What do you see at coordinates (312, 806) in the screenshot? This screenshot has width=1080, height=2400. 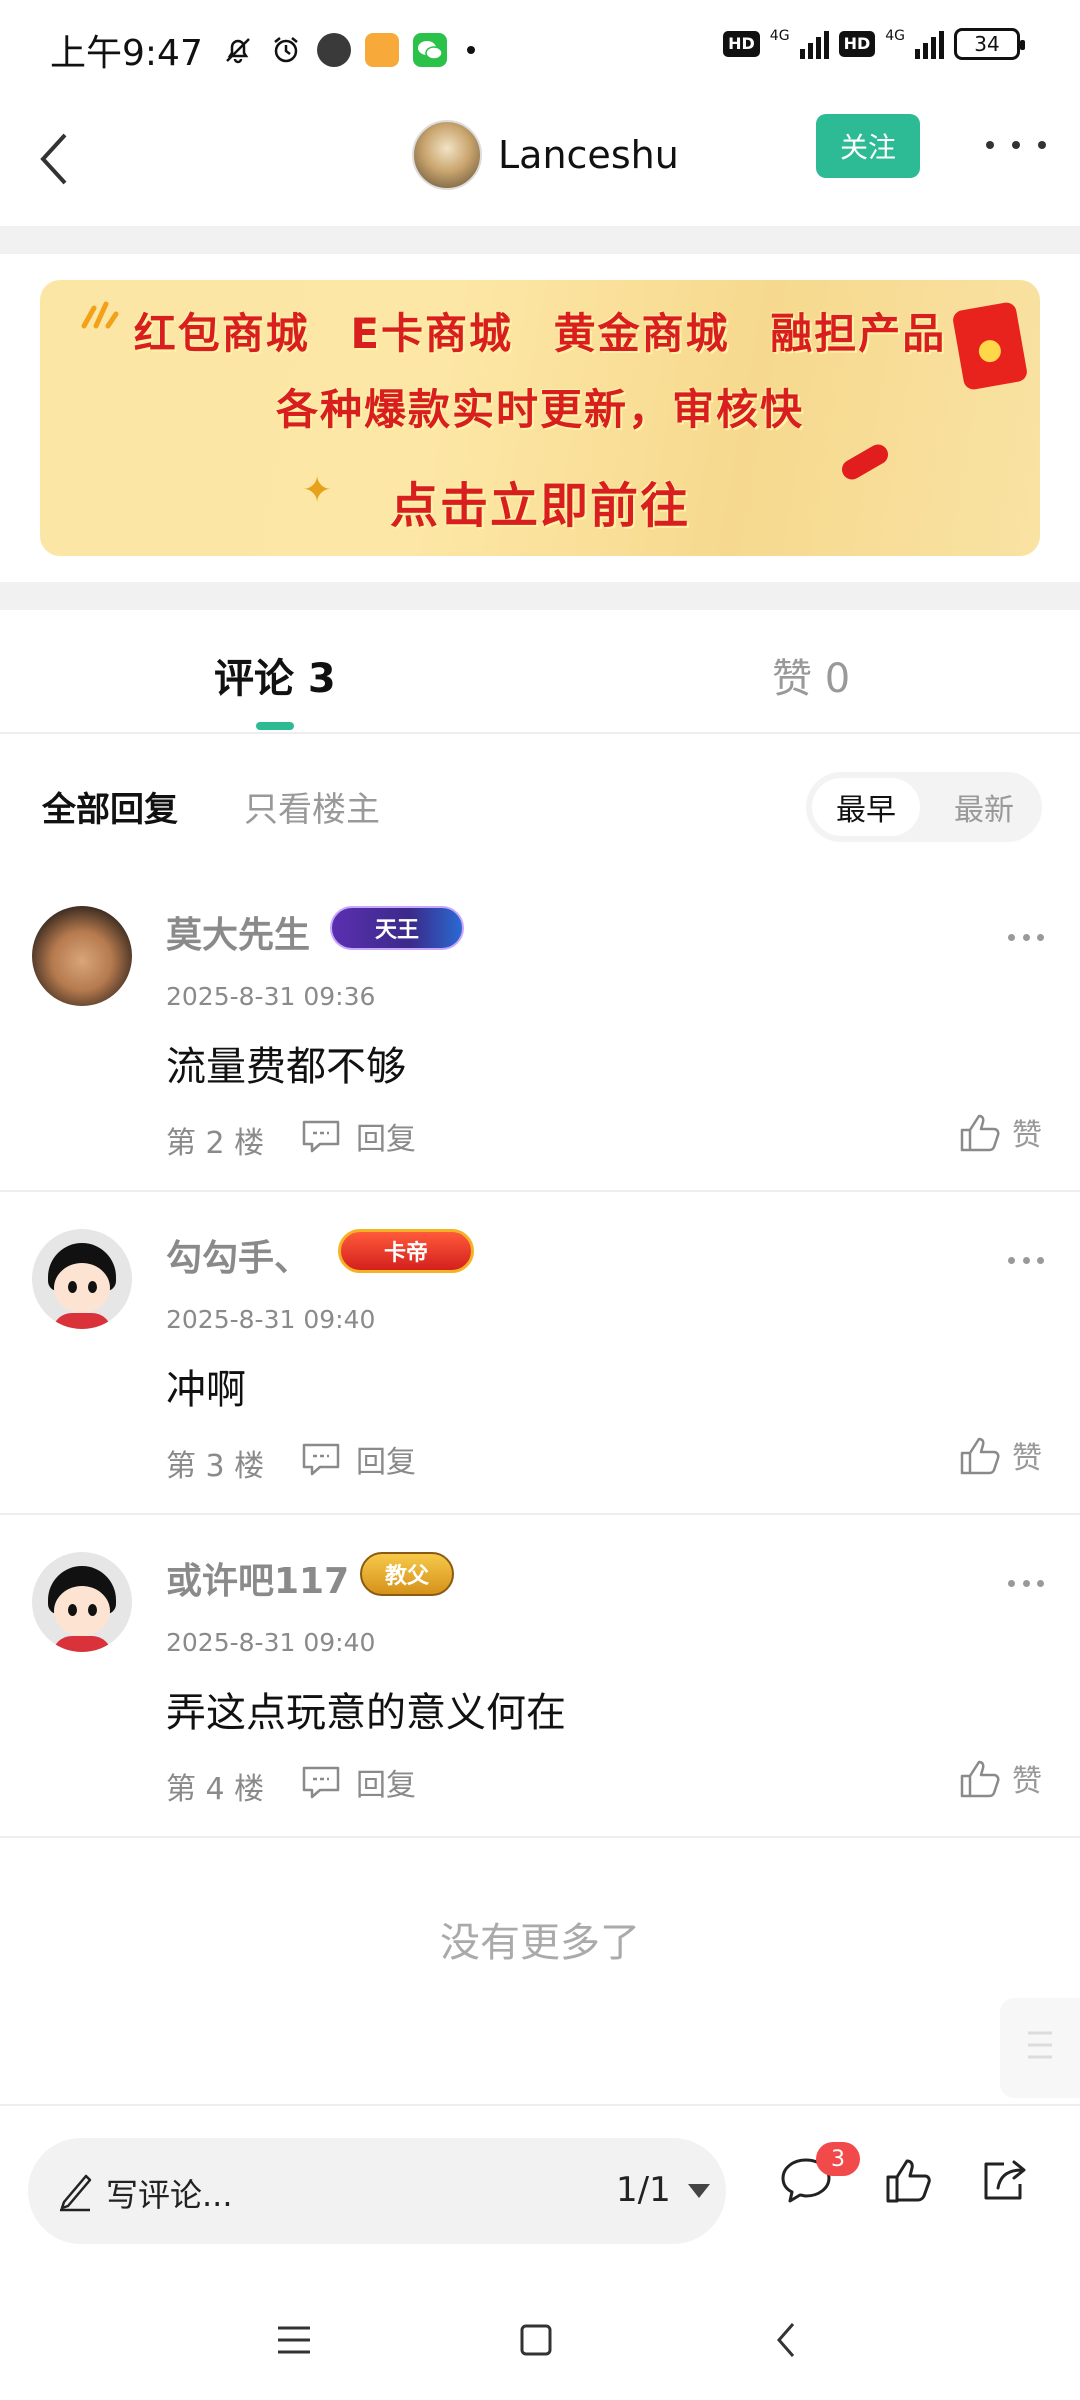 I see `filter-owner-only: 只看楼主` at bounding box center [312, 806].